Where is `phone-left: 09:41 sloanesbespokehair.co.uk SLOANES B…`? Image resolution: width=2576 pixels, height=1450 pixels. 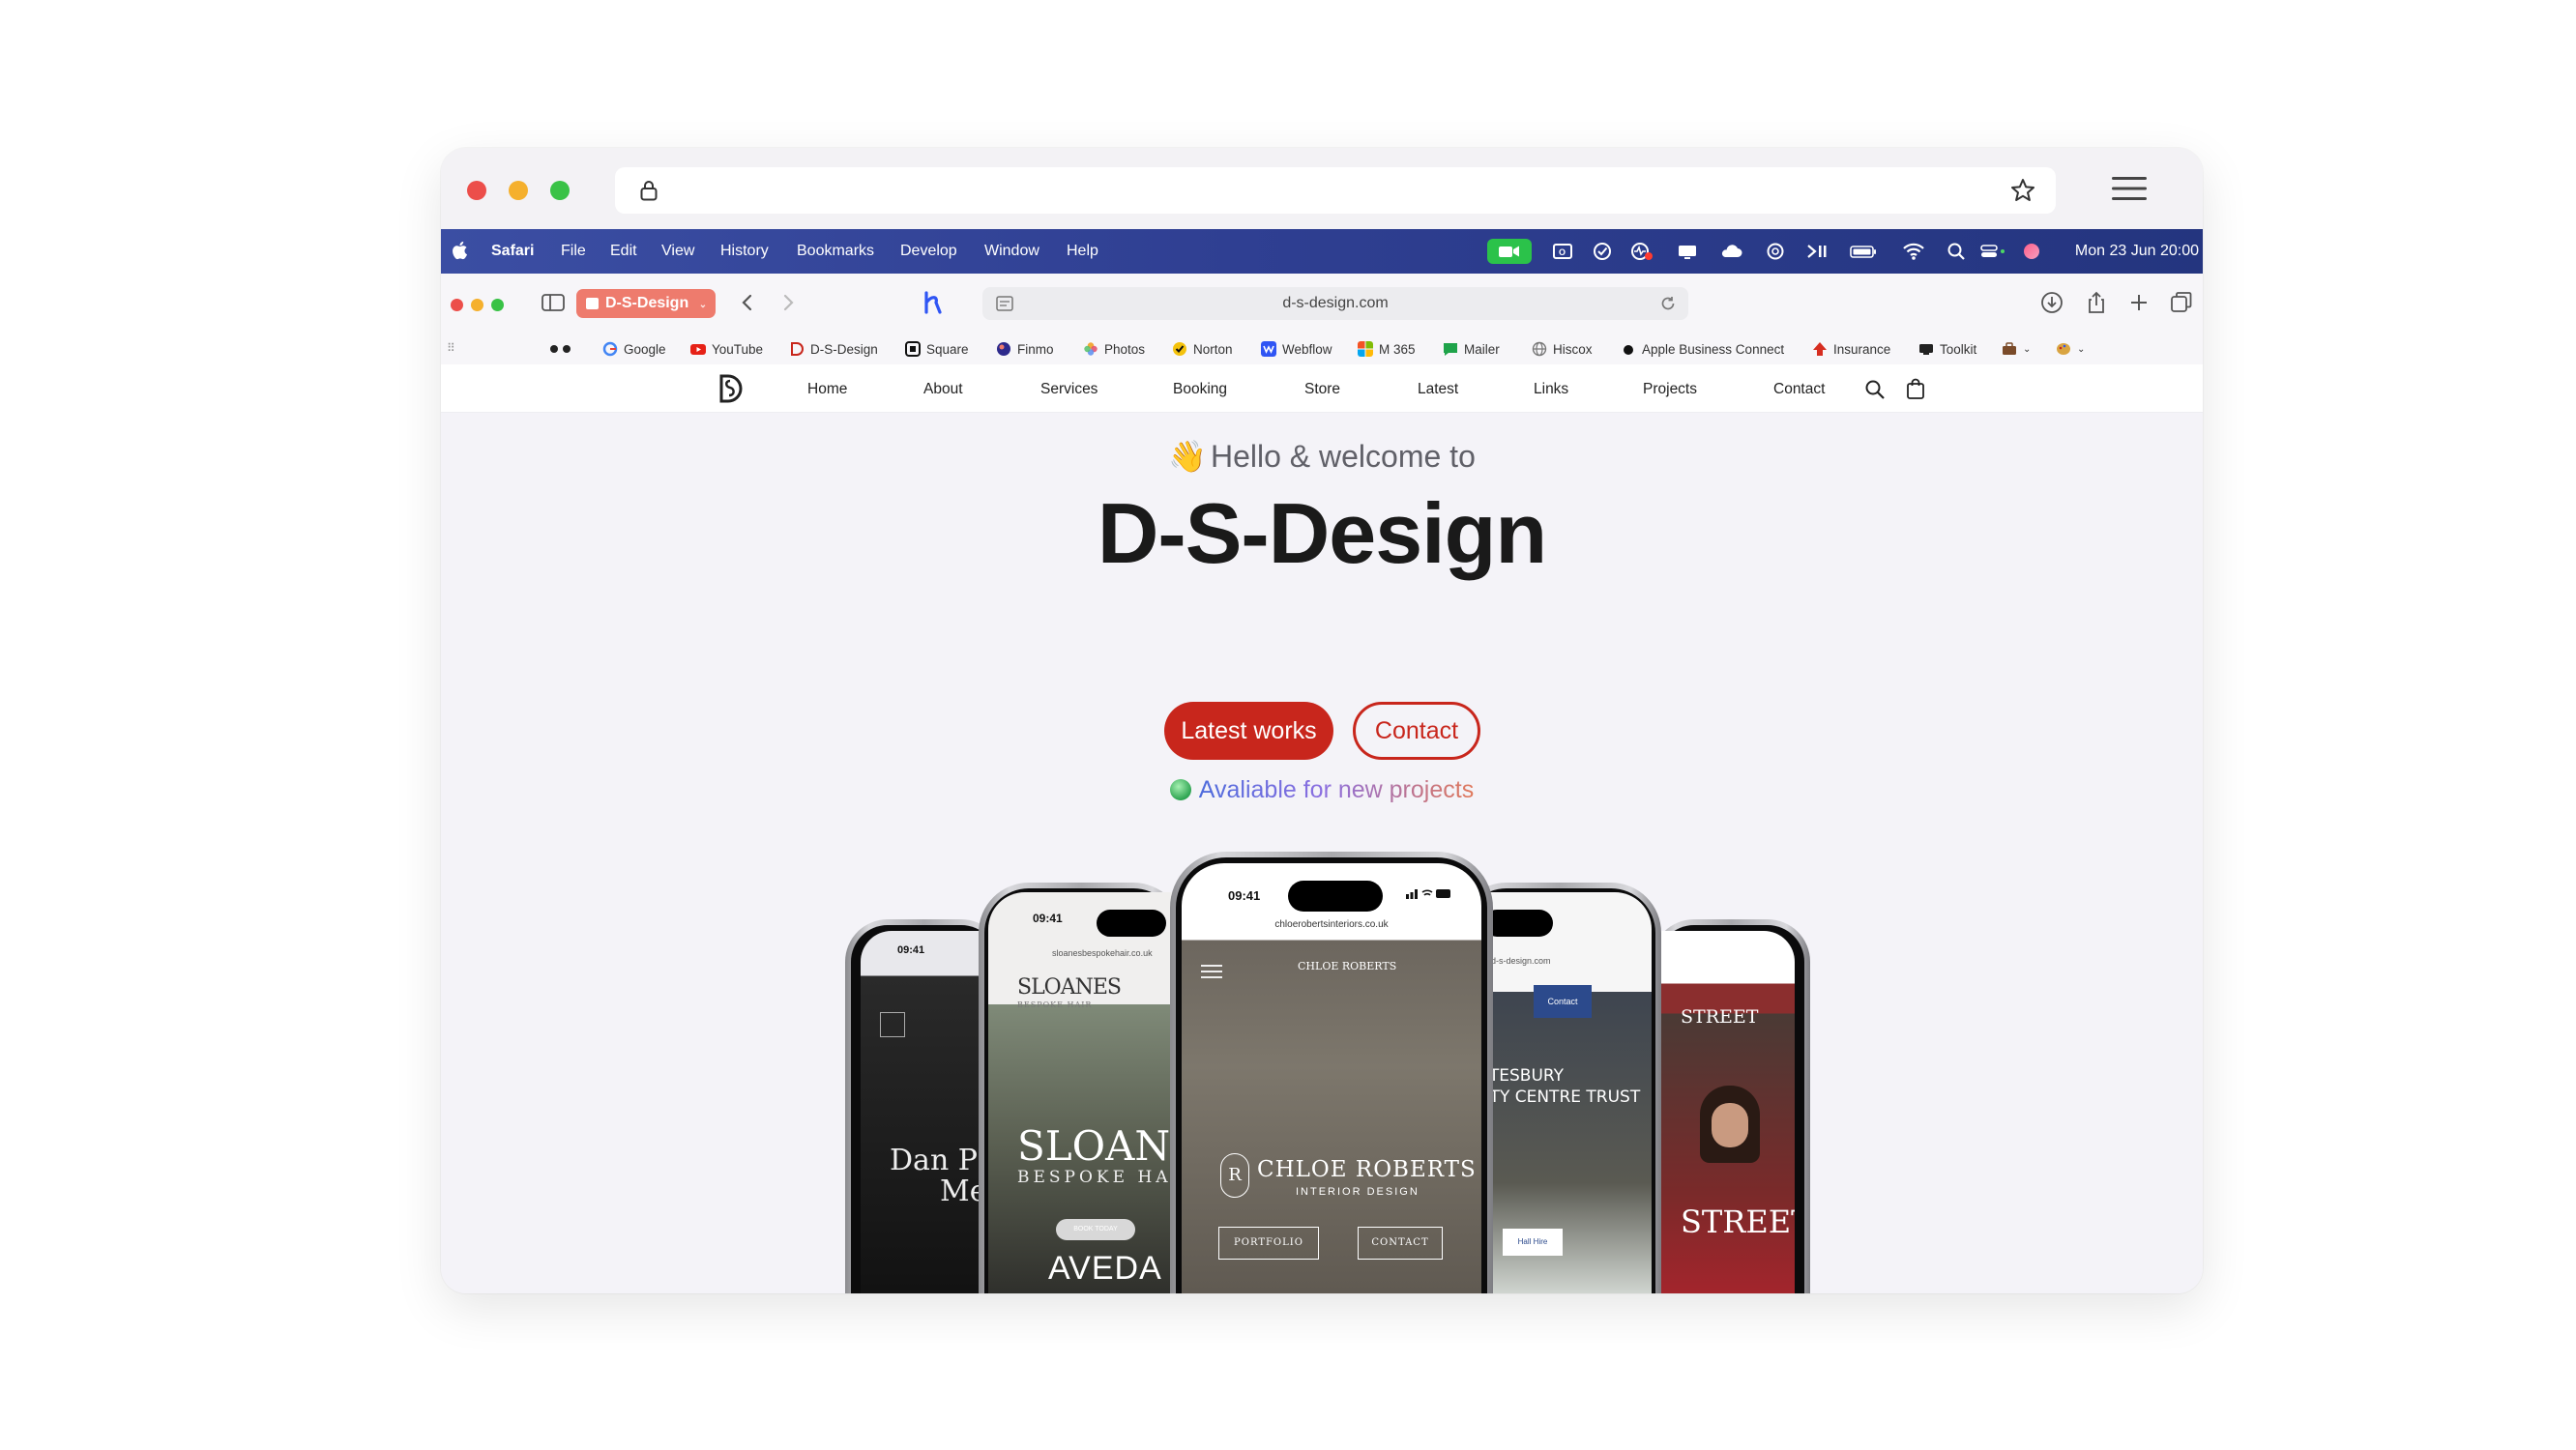 phone-left: 09:41 sloanesbespokehair.co.uk SLOANES B… is located at coordinates (1096, 1088).